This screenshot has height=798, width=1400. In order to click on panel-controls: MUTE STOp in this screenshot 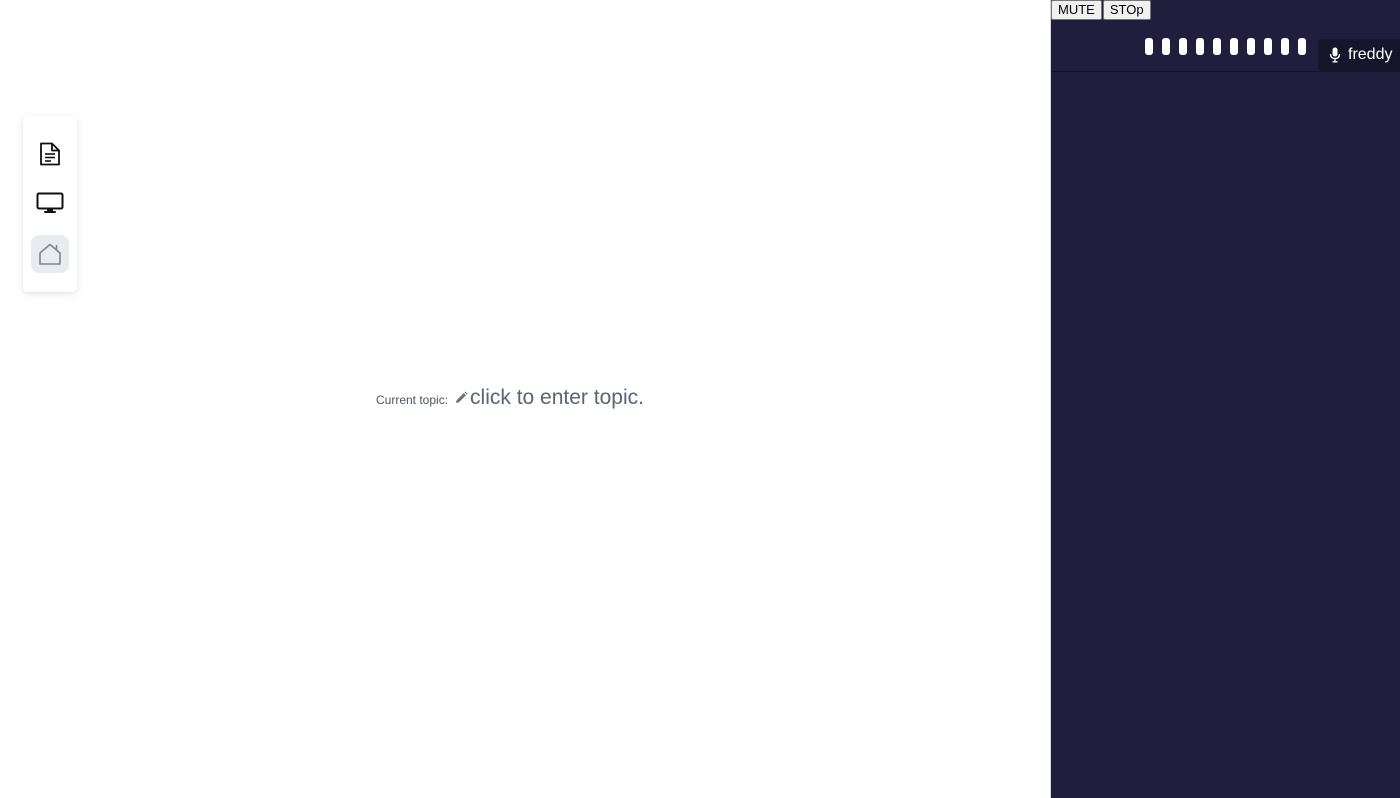, I will do `click(1101, 10)`.